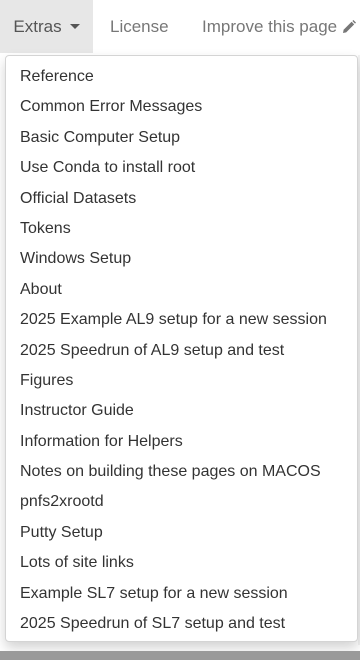 The height and width of the screenshot is (660, 360). What do you see at coordinates (181, 168) in the screenshot?
I see `dropdown-item: Use Conda to install root` at bounding box center [181, 168].